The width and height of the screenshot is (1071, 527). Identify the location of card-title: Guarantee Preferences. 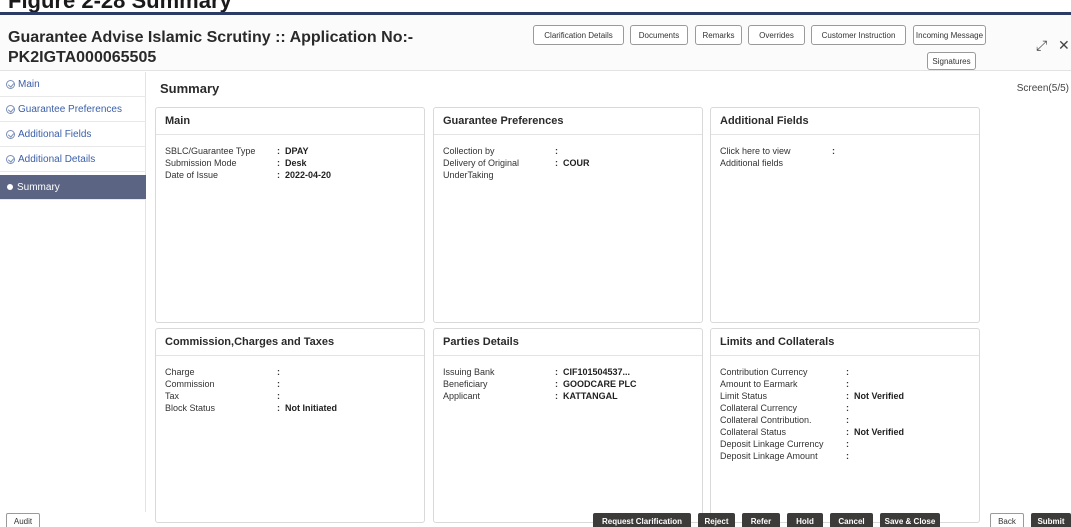
(568, 121).